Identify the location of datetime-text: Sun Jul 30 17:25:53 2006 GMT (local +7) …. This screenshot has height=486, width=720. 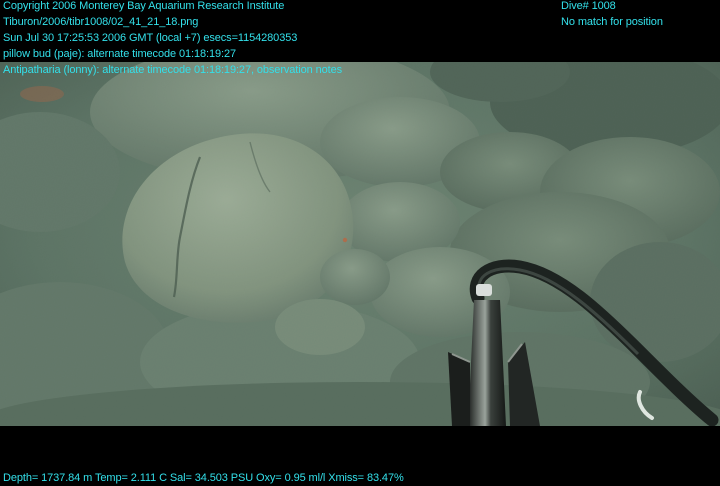
(150, 38).